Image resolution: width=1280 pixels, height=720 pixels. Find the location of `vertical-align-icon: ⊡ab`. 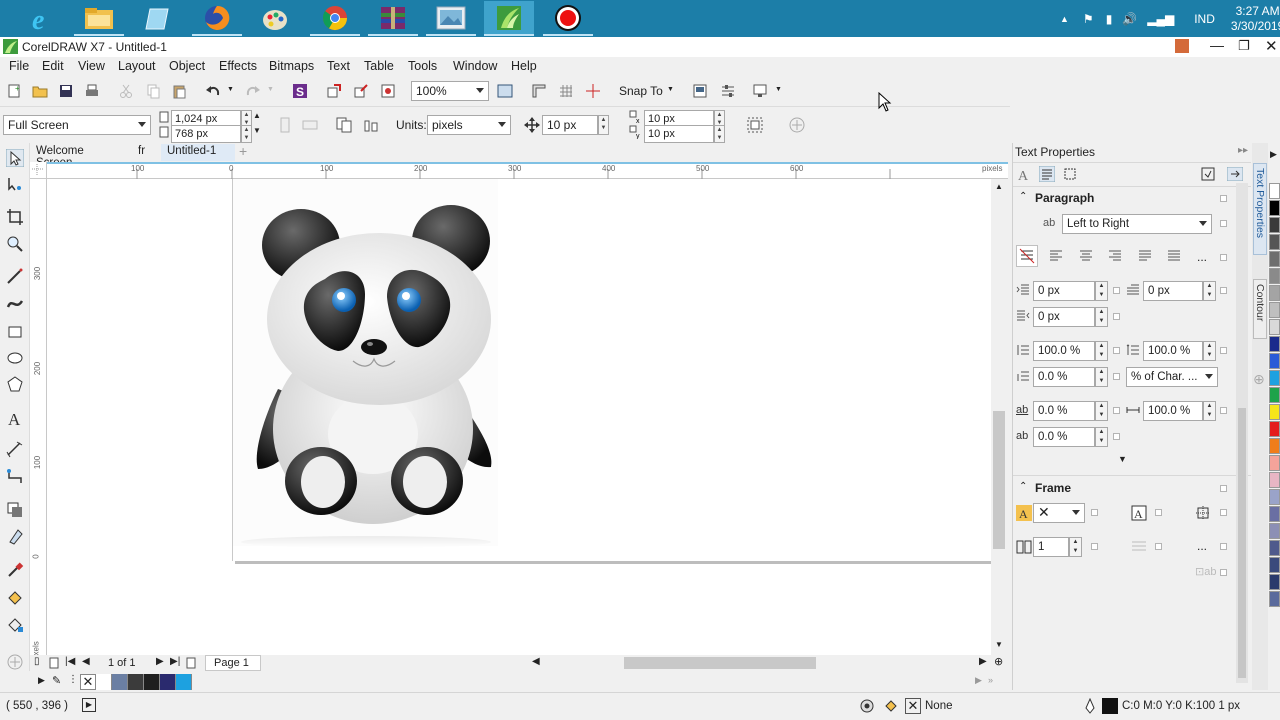

vertical-align-icon: ⊡ab is located at coordinates (1205, 571).